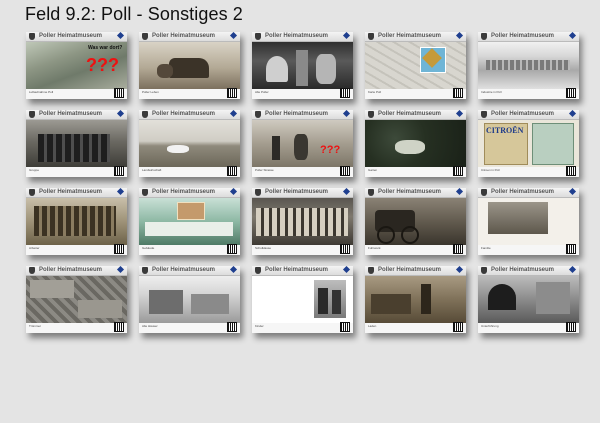 Image resolution: width=600 pixels, height=423 pixels. I want to click on poster-card: Poller Heimatmuseum Schulklasse, so click(302, 221).